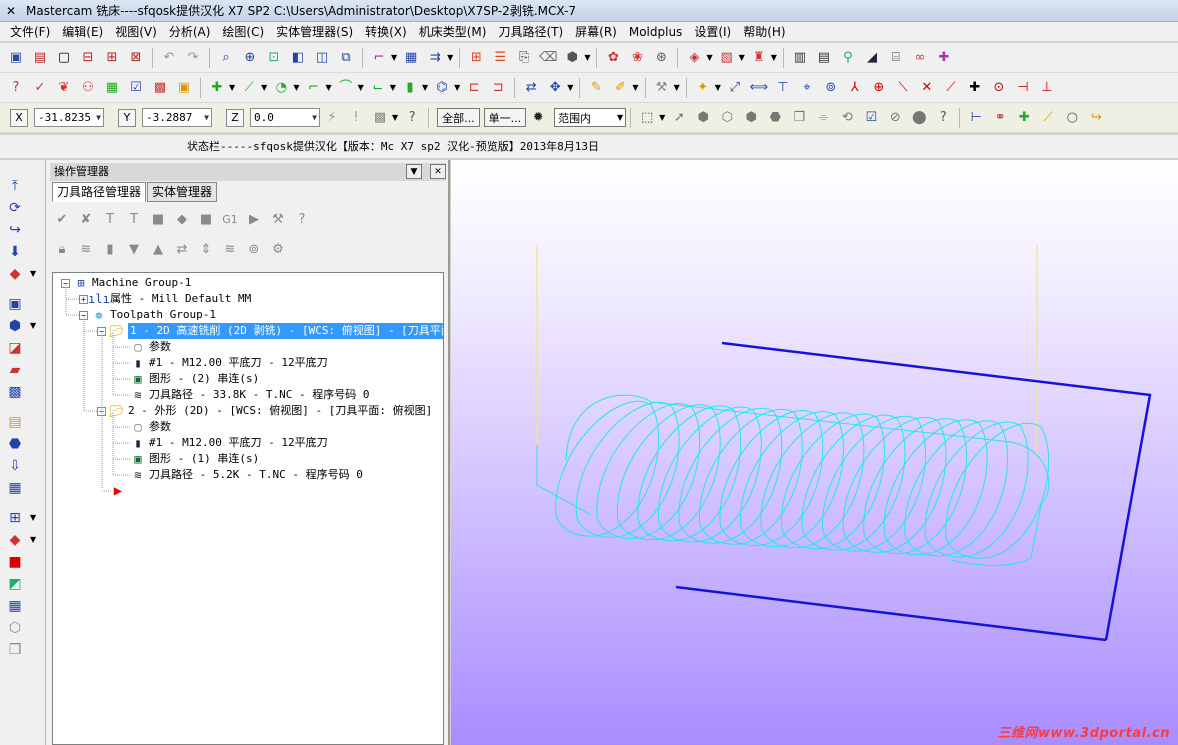 The image size is (1178, 745). Describe the element at coordinates (15, 326) in the screenshot. I see `boolean-icon: ⬢` at that location.